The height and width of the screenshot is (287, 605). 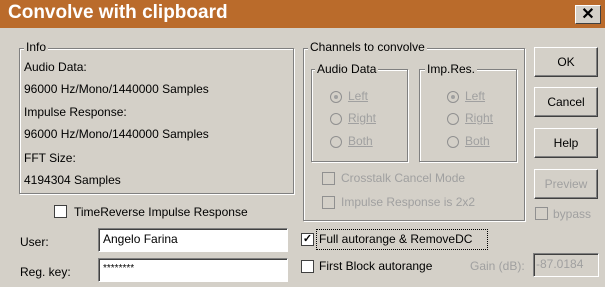 I want to click on fft-size-label: FFT Size:, so click(x=50, y=158).